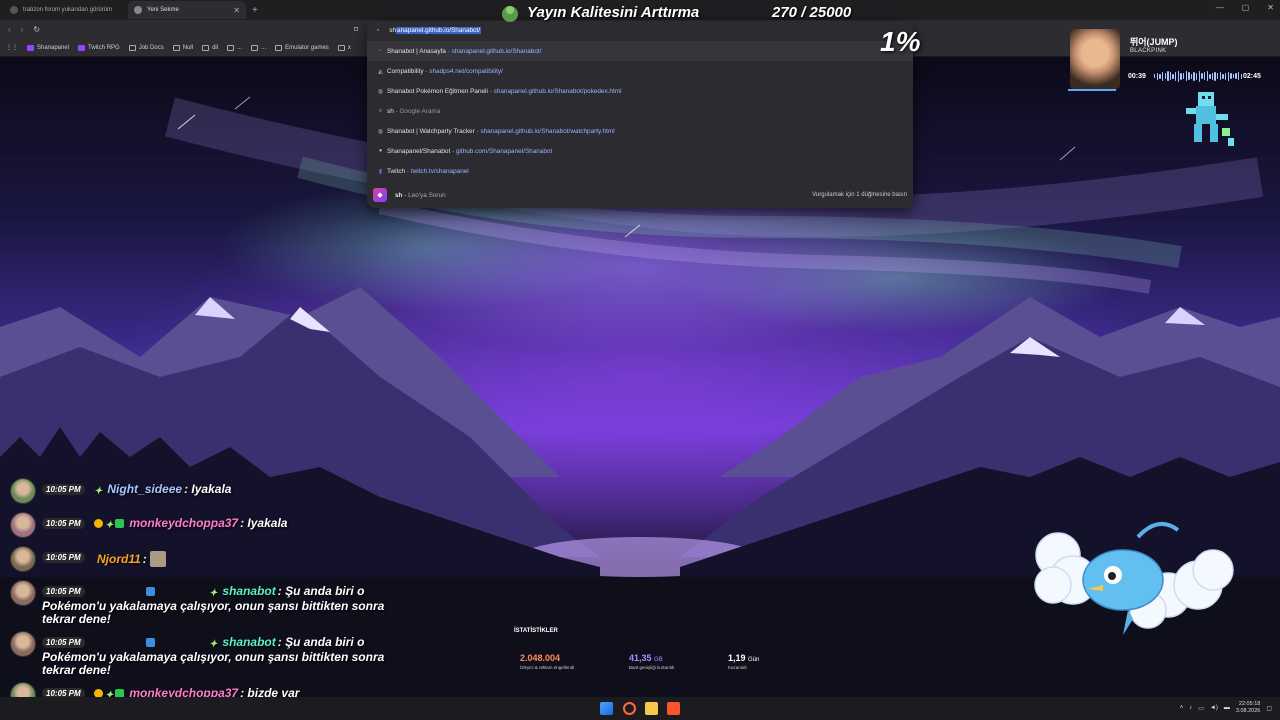  I want to click on close-window-button: ✕, so click(1270, 7).